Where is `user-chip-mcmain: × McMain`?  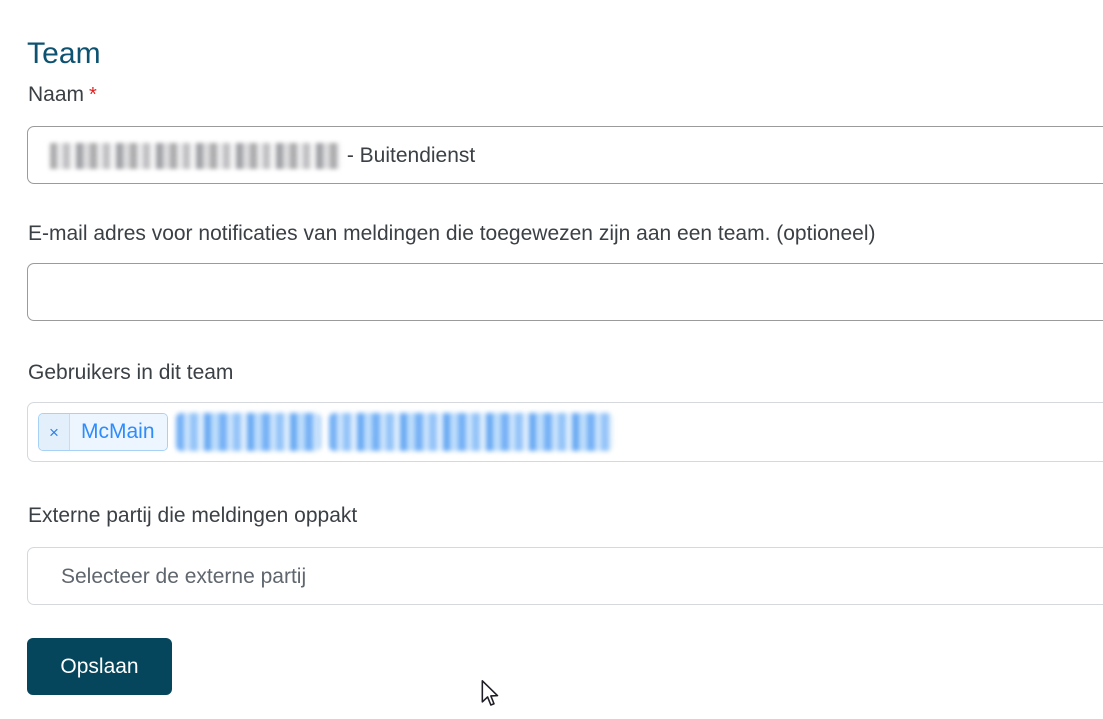 user-chip-mcmain: × McMain is located at coordinates (103, 432).